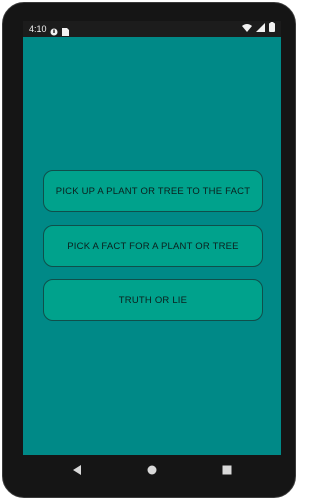 The width and height of the screenshot is (320, 502). Describe the element at coordinates (77, 470) in the screenshot. I see `back-icon` at that location.